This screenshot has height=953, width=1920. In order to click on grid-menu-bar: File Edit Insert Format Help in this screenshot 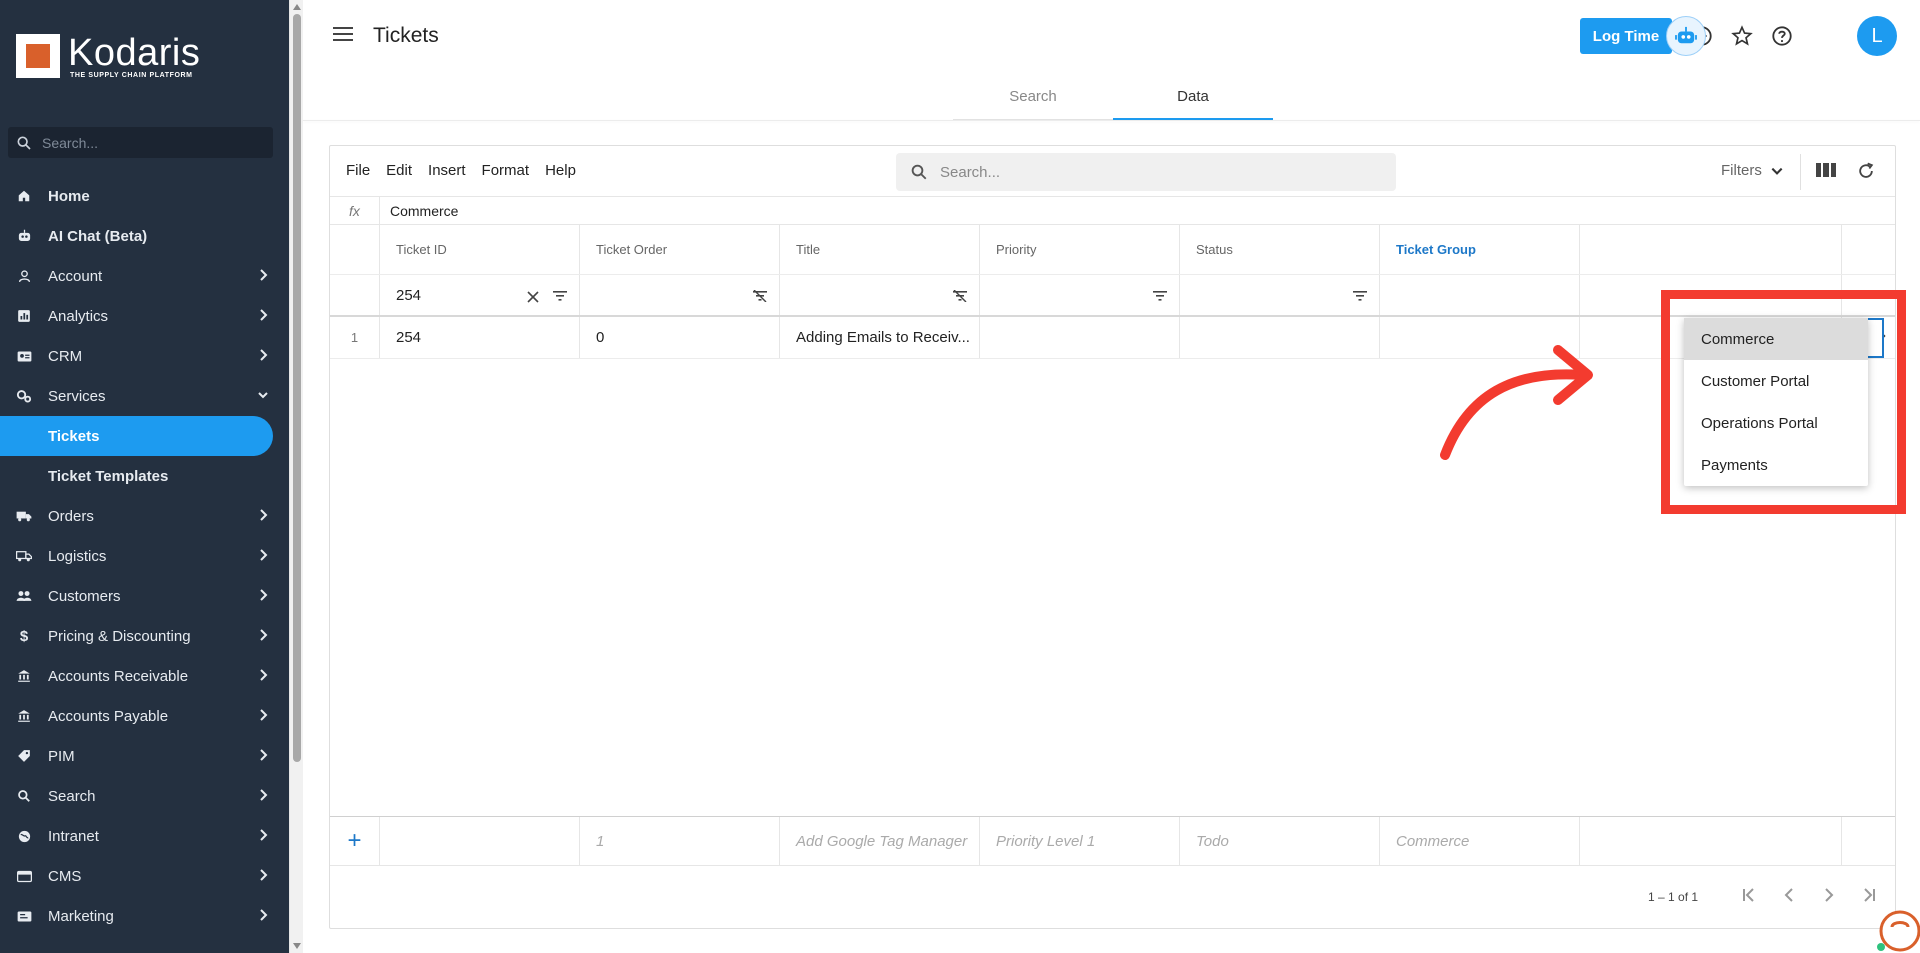, I will do `click(461, 170)`.